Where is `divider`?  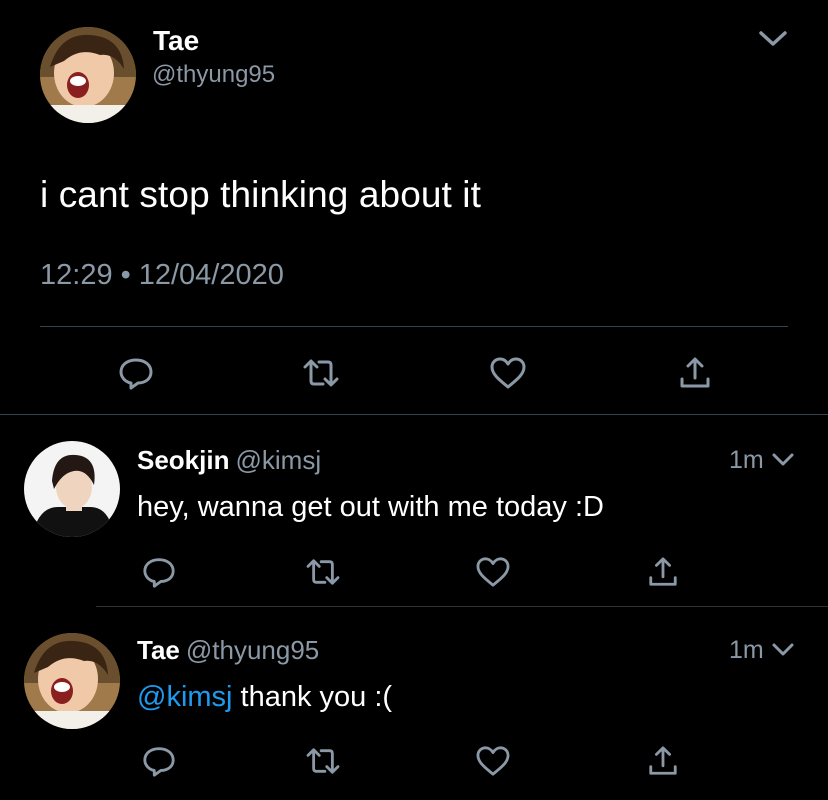 divider is located at coordinates (414, 326).